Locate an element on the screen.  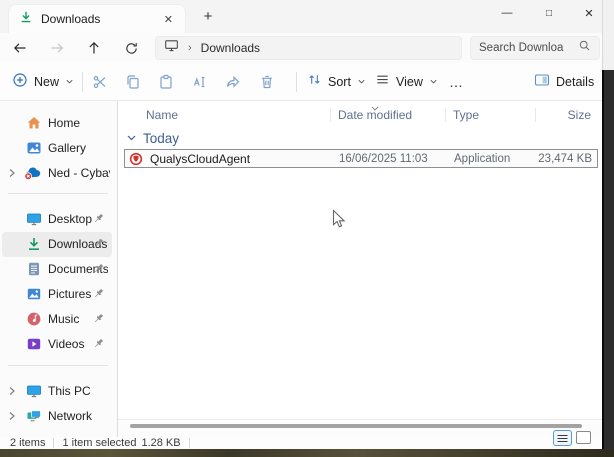
column-header-date-modified: Date modified is located at coordinates (387, 115).